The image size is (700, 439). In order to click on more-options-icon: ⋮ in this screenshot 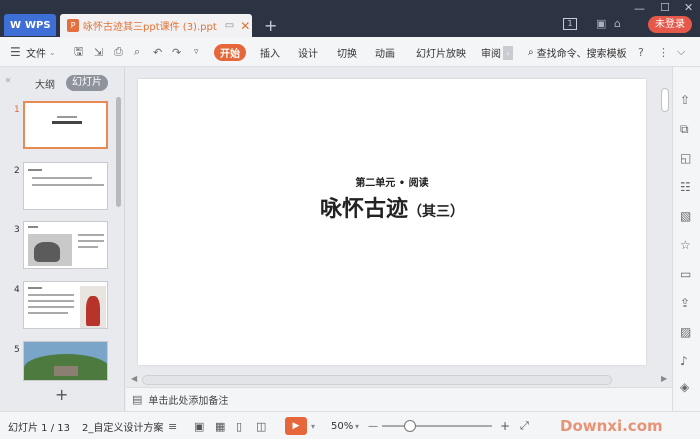, I will do `click(663, 52)`.